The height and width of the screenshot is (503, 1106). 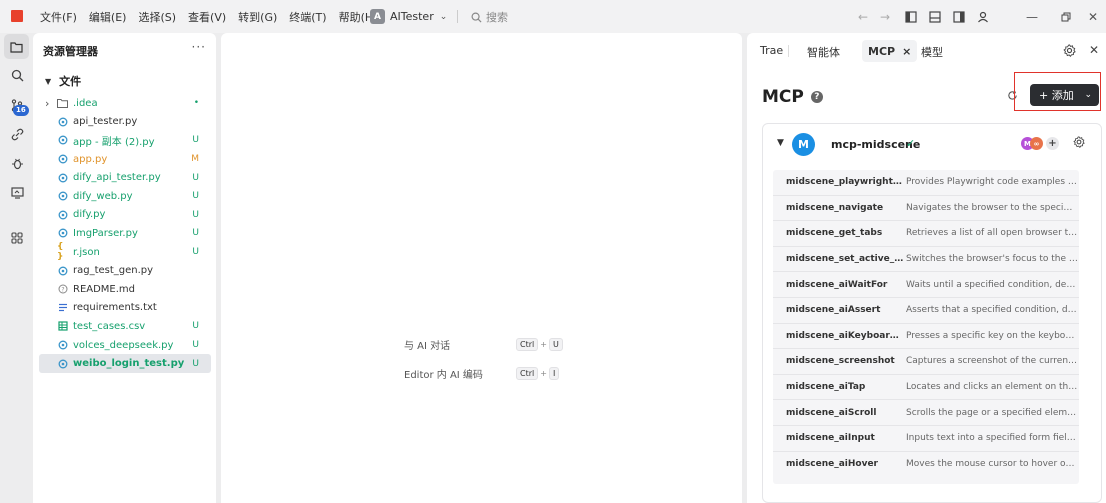 I want to click on file-name: volces_deepseek.py, so click(x=123, y=345).